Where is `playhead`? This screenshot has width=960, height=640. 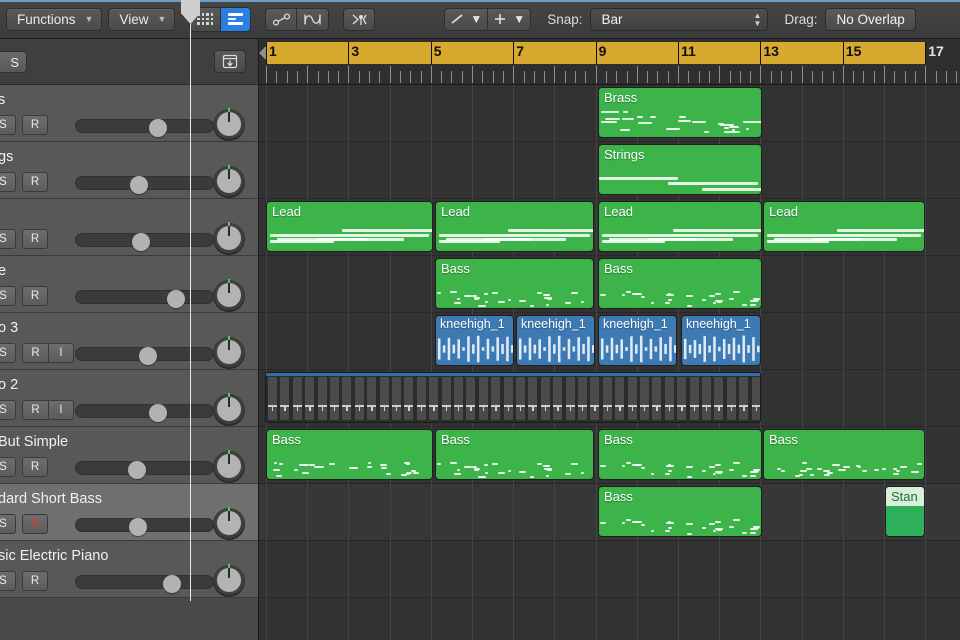
playhead is located at coordinates (190, 300).